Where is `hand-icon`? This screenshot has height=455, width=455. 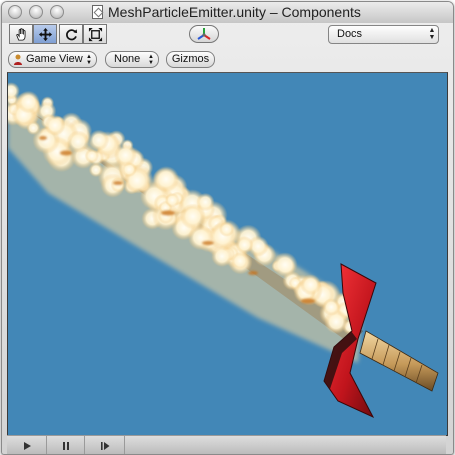 hand-icon is located at coordinates (20, 34).